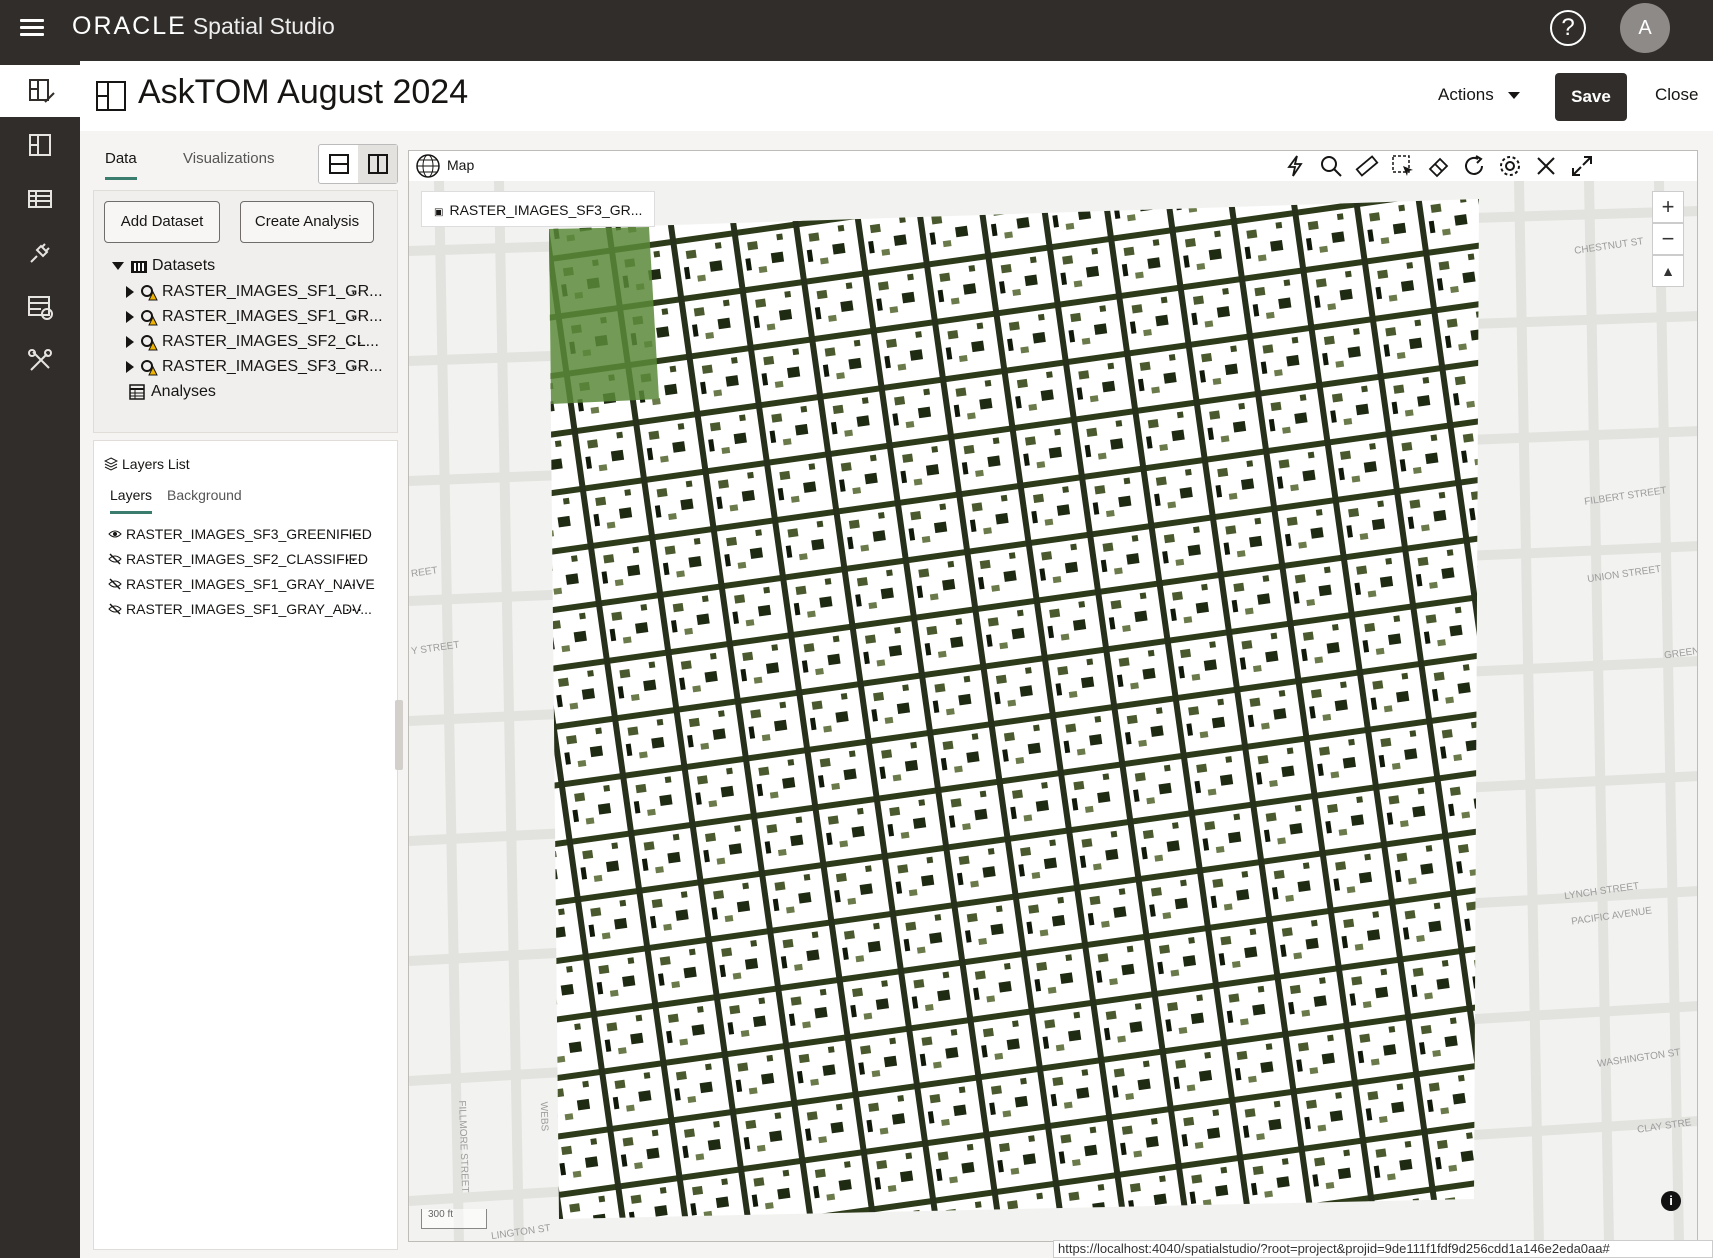 The height and width of the screenshot is (1258, 1713). Describe the element at coordinates (338, 164) in the screenshot. I see `layout-stacked-icon` at that location.